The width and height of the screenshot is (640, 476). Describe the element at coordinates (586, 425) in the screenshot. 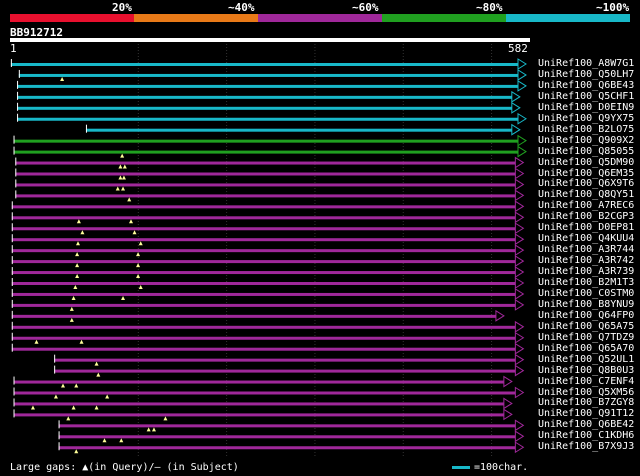

I see `hit-label: UniRef100_Q6BE42` at that location.